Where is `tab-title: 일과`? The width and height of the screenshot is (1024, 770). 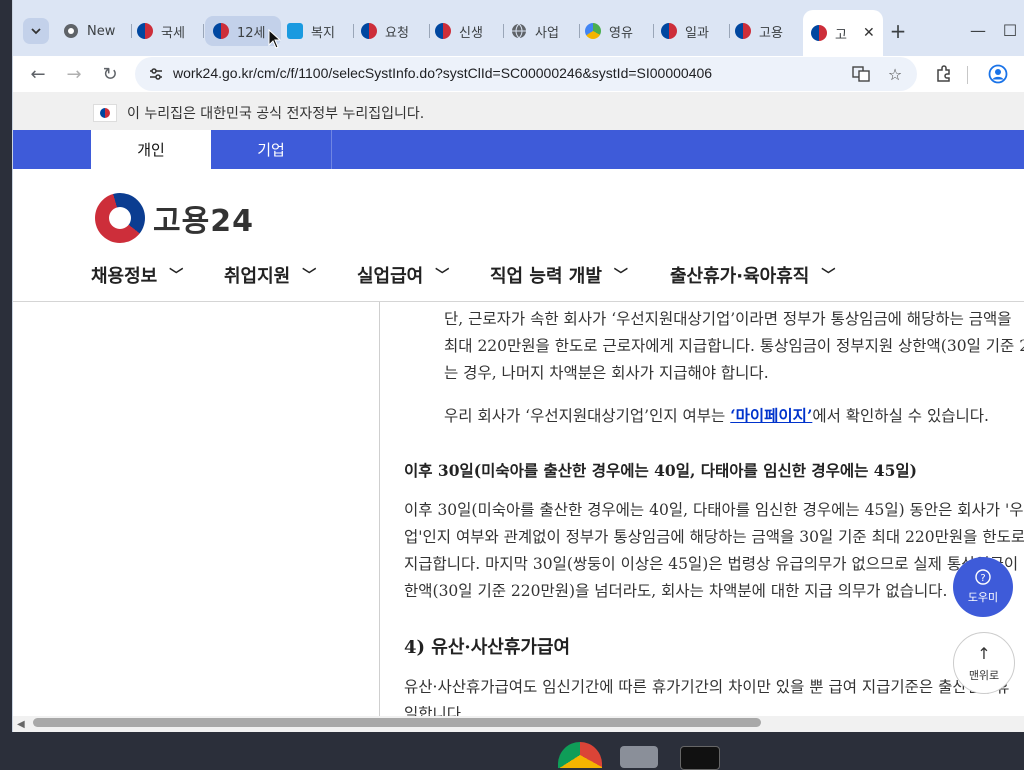
tab-title: 일과 is located at coordinates (697, 33).